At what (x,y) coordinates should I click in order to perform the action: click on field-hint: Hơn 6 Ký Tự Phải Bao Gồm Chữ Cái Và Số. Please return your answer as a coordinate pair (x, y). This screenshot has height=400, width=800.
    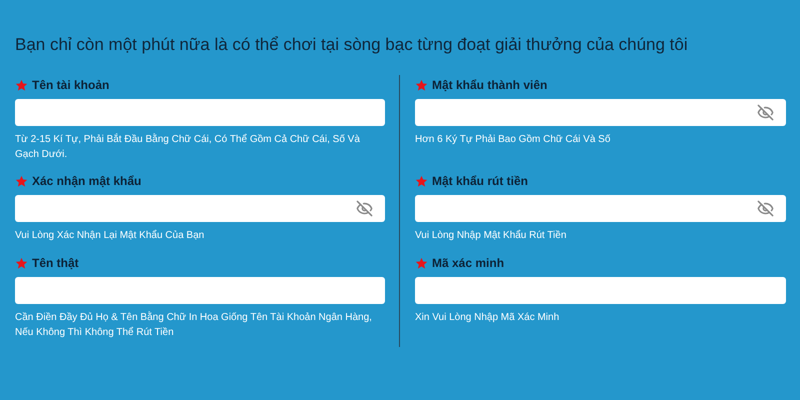
    Looking at the image, I should click on (513, 140).